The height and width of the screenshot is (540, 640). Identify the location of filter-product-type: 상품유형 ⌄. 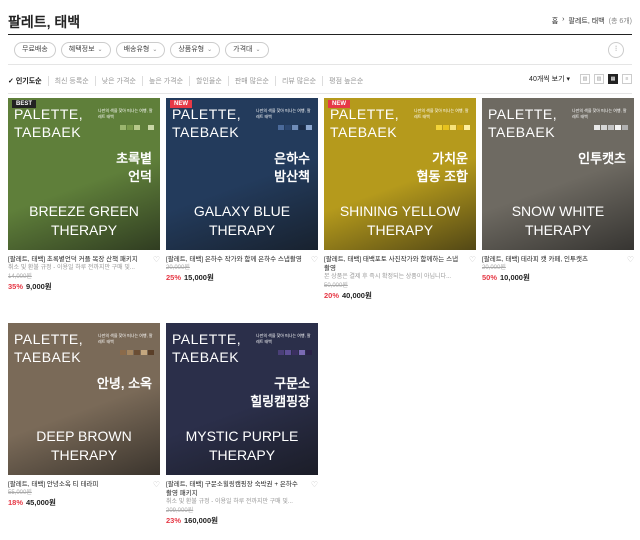
(195, 50).